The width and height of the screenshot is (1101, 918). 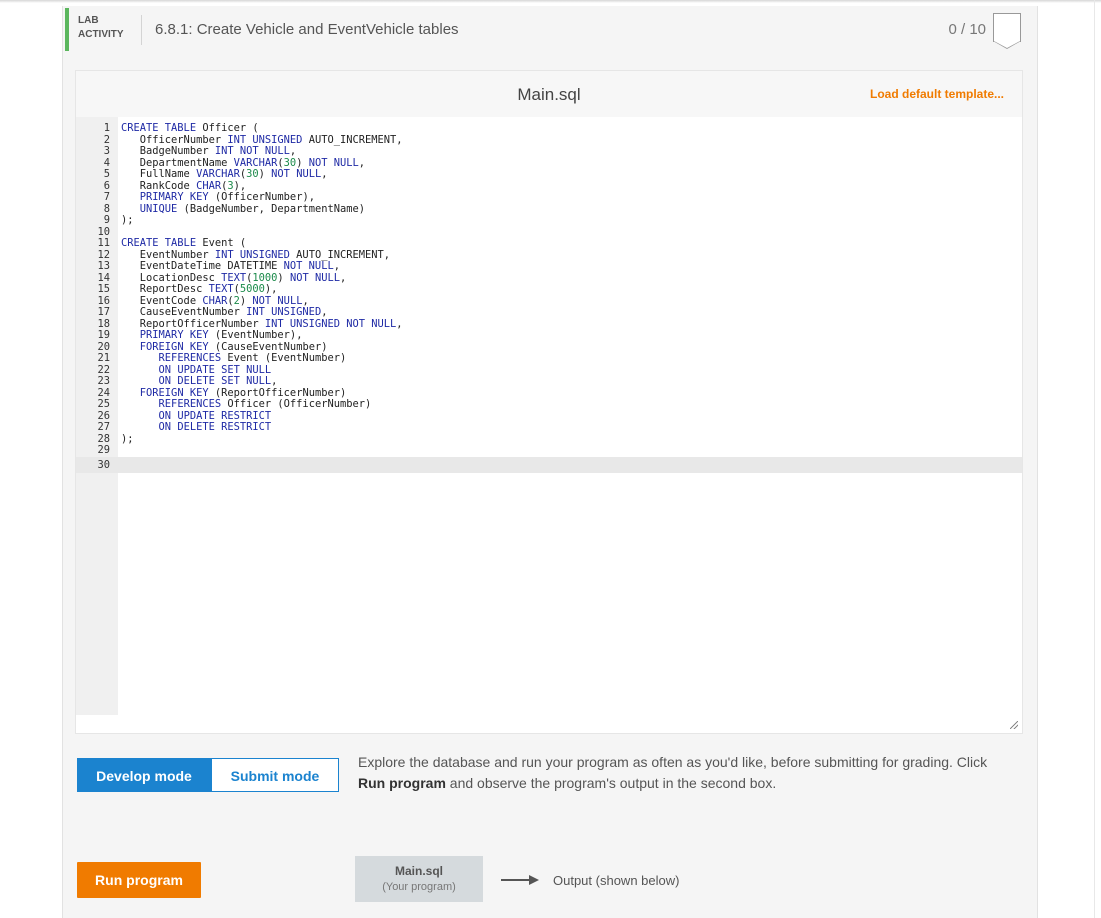 I want to click on lab-label-line2: ACTIVITY, so click(x=101, y=35).